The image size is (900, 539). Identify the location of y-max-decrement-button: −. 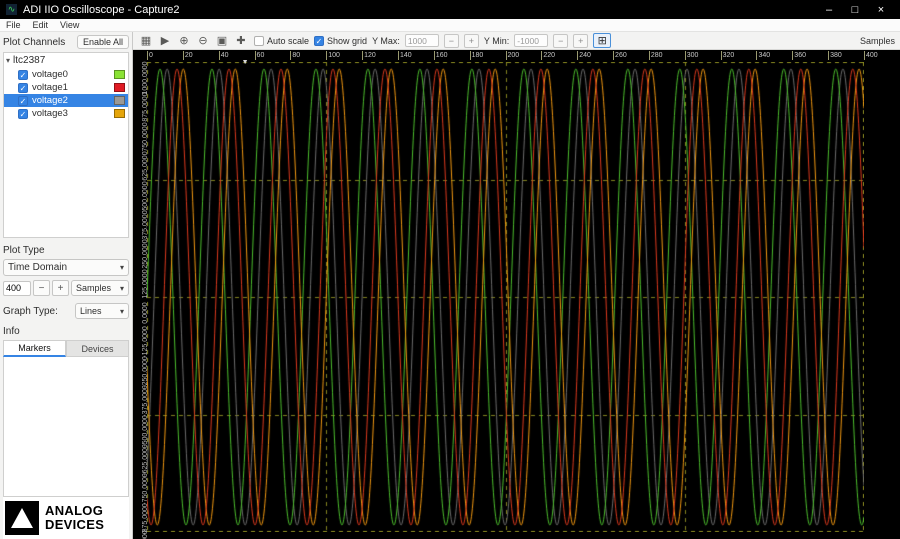
(451, 40).